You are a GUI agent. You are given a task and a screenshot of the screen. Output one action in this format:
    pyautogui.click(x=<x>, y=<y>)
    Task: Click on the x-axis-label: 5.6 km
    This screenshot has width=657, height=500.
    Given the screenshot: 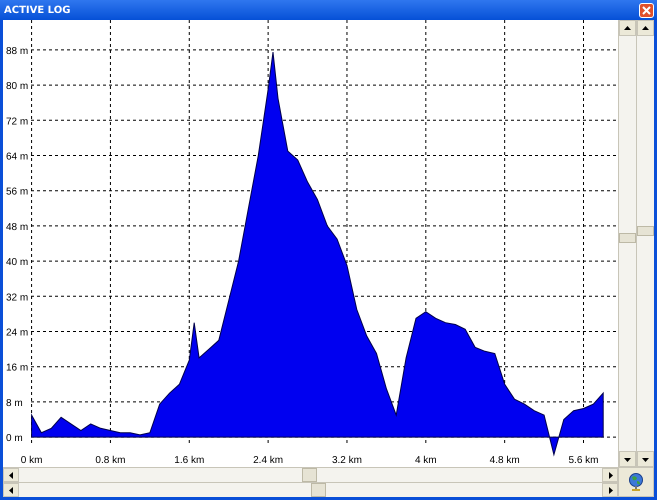 What is the action you would take?
    pyautogui.click(x=583, y=460)
    